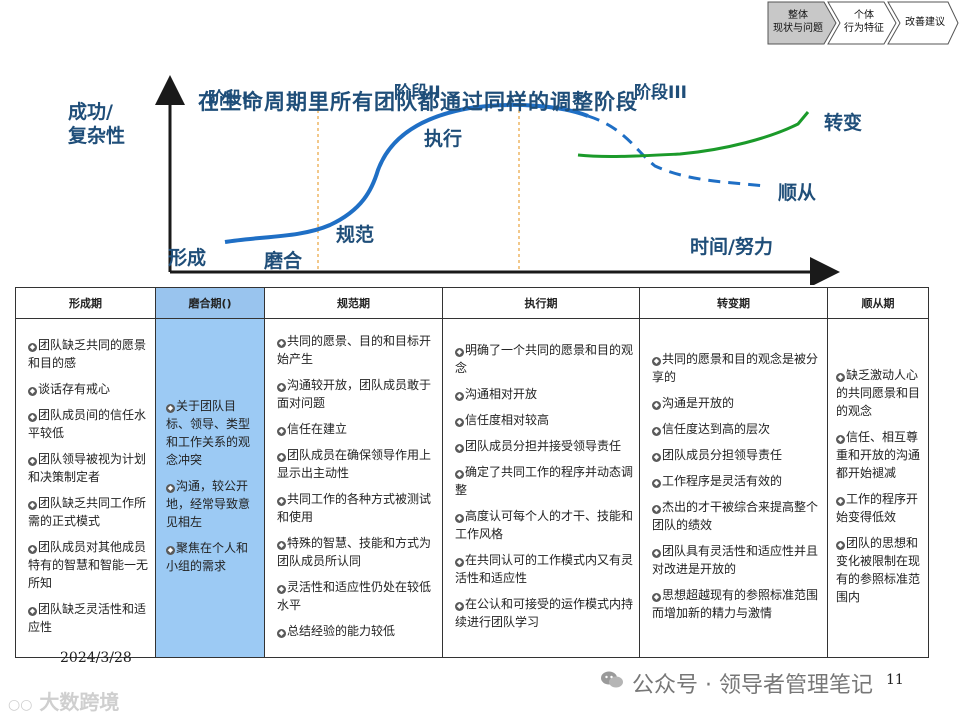 This screenshot has height=720, width=960. What do you see at coordinates (354, 552) in the screenshot?
I see `list-item: ◆ 特殊的智慧、技能和方式为团队成员所认同` at bounding box center [354, 552].